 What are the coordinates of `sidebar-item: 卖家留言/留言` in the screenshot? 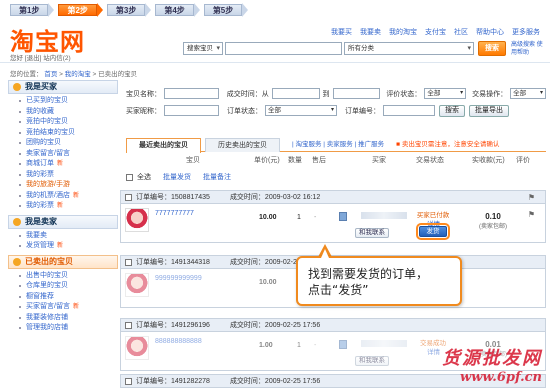 It's located at (68, 154).